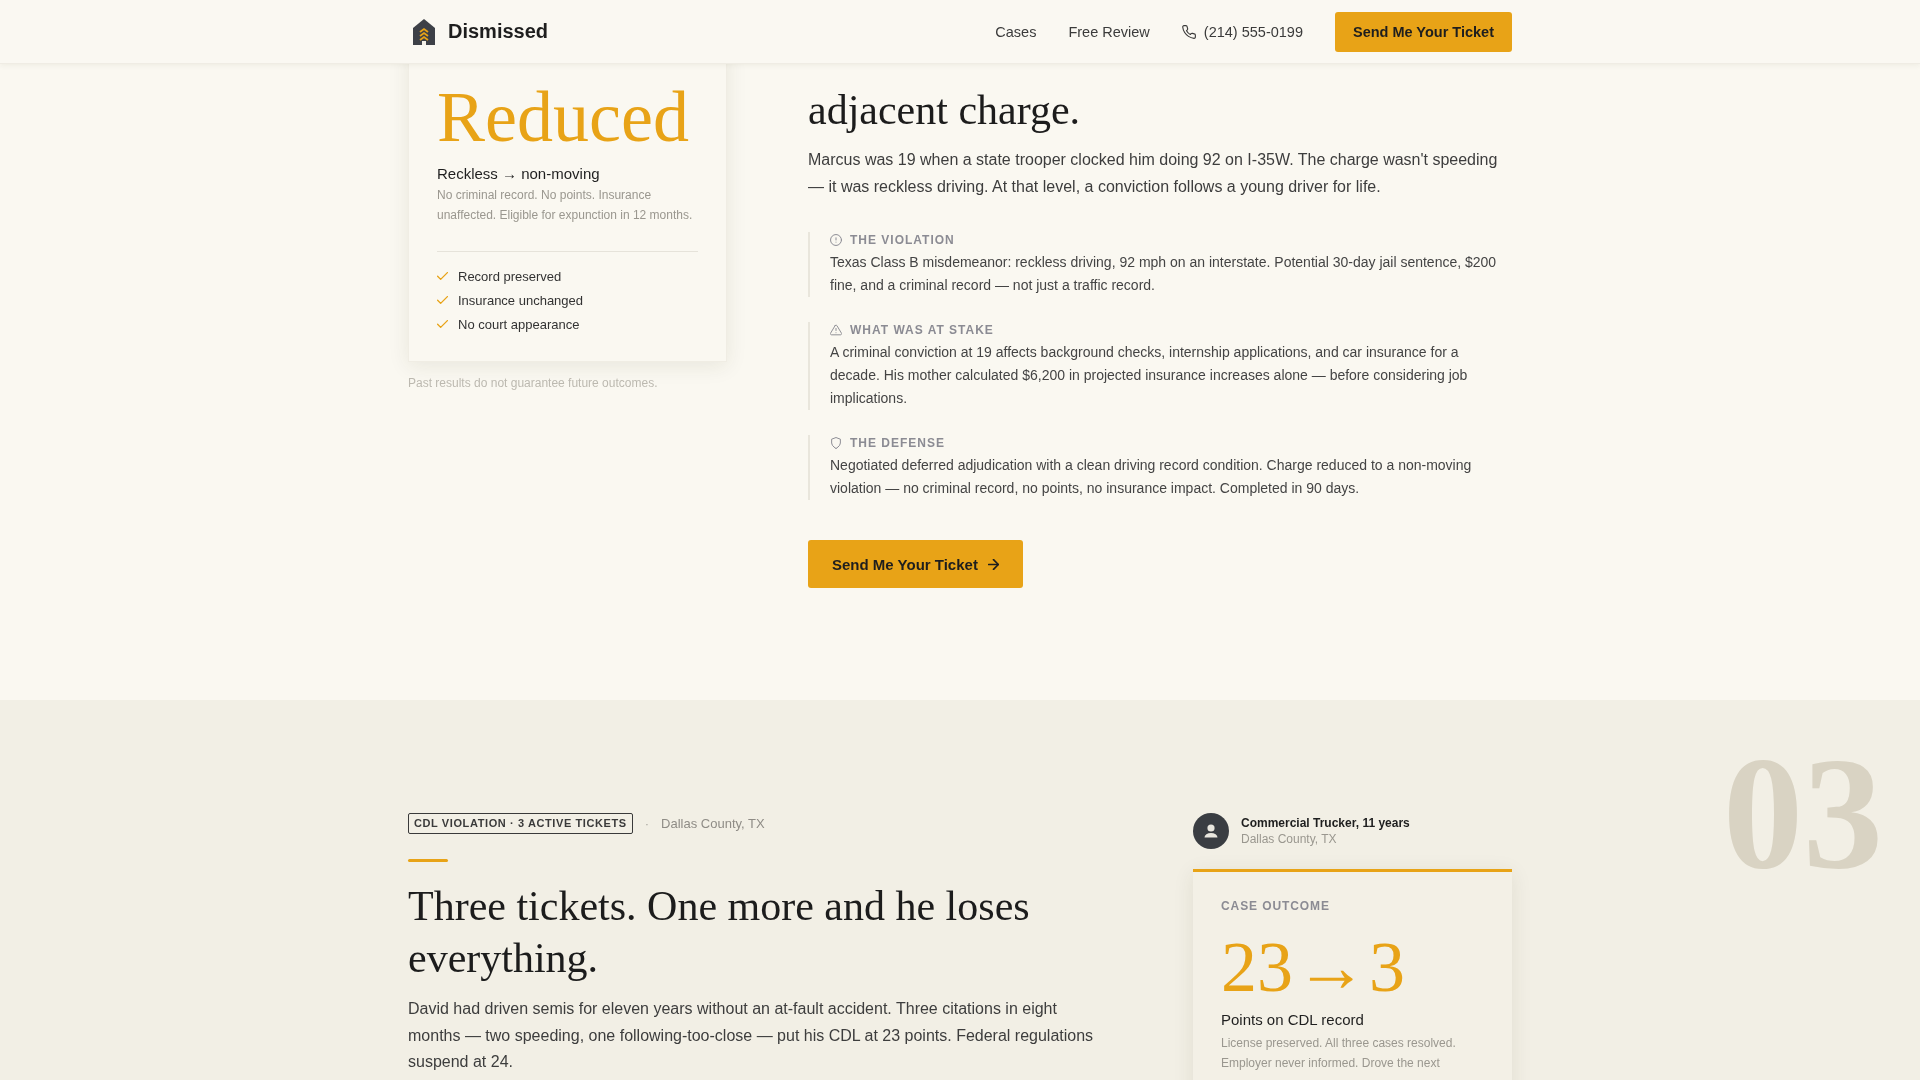 This screenshot has width=1920, height=1080. I want to click on detail-label: WHAT WAS AT STAKE, so click(922, 330).